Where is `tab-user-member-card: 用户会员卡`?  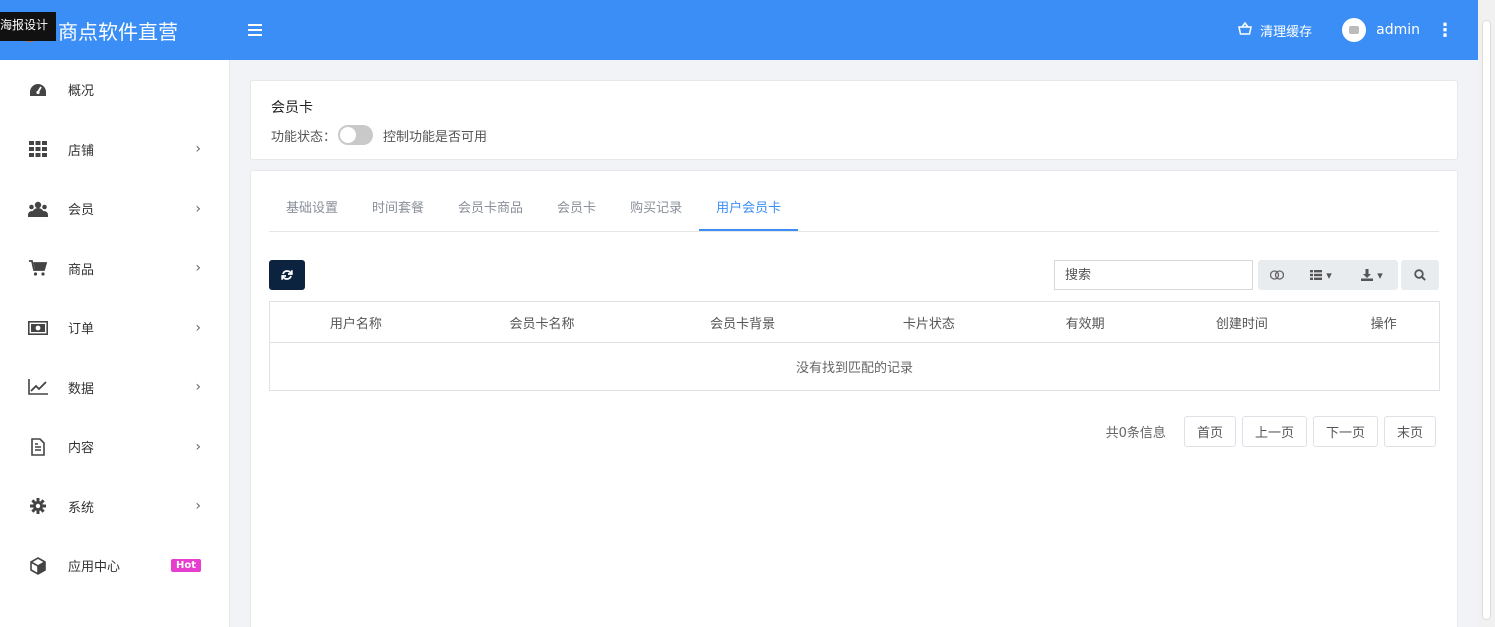
tab-user-member-card: 用户会员卡 is located at coordinates (749, 209).